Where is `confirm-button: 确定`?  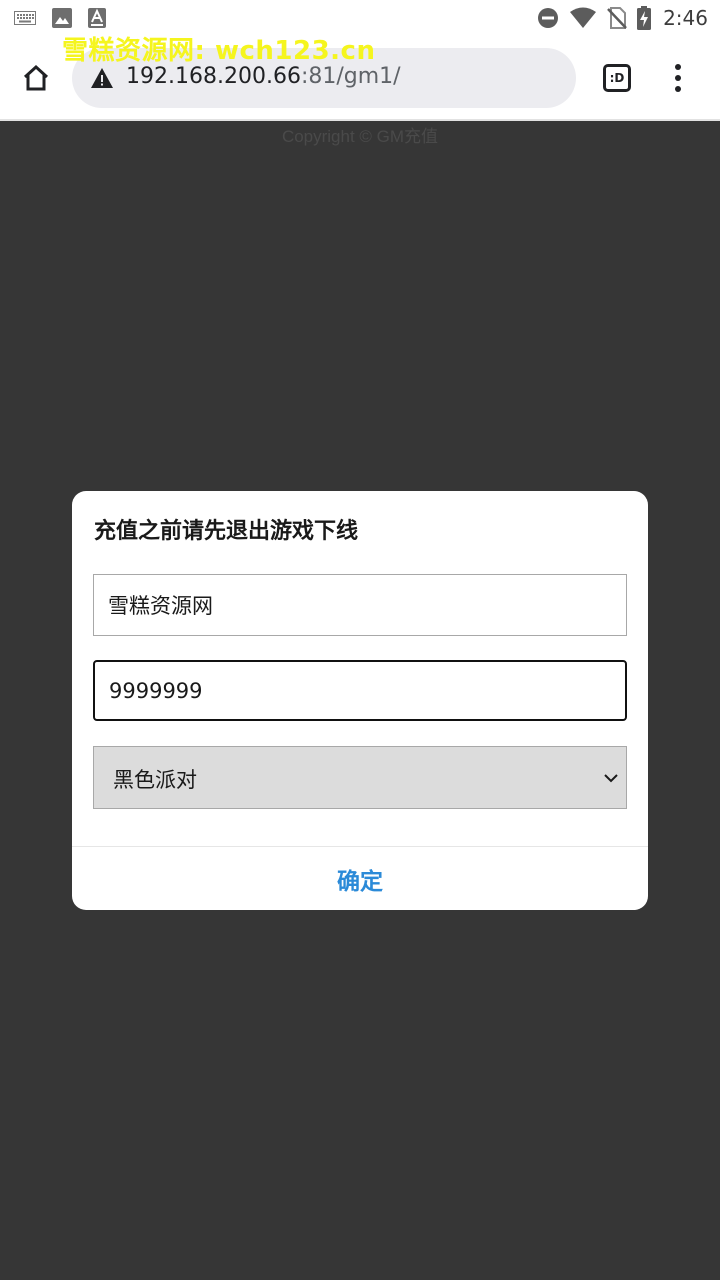 confirm-button: 确定 is located at coordinates (360, 878).